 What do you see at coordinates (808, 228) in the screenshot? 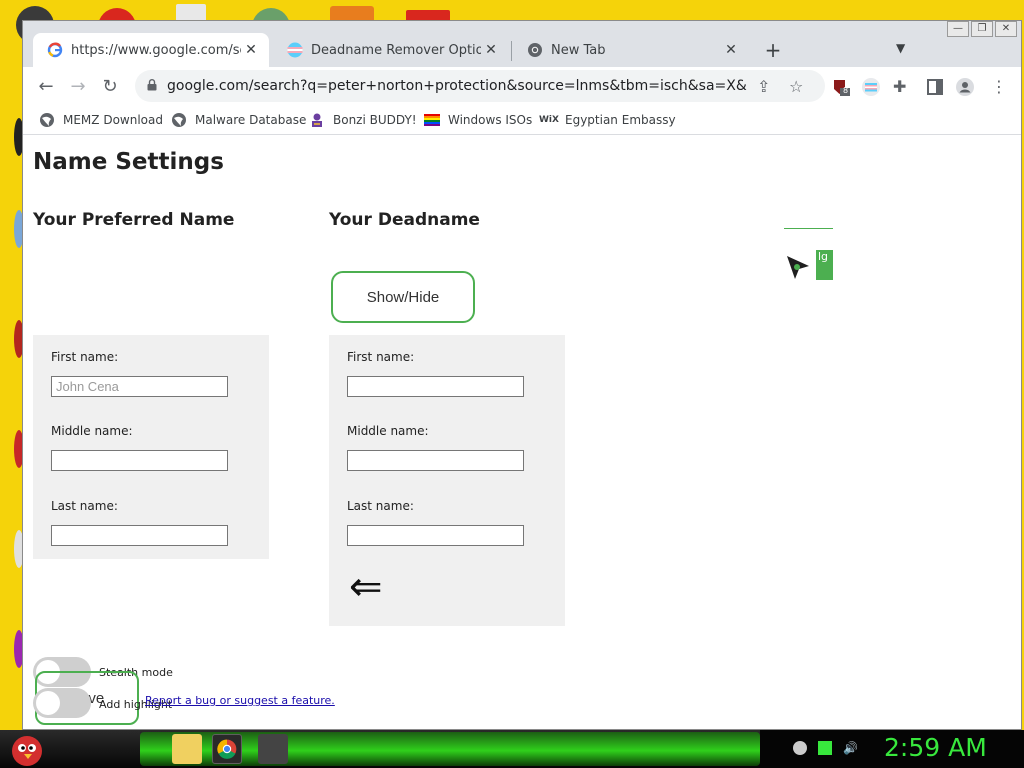
I see `ghost-line` at bounding box center [808, 228].